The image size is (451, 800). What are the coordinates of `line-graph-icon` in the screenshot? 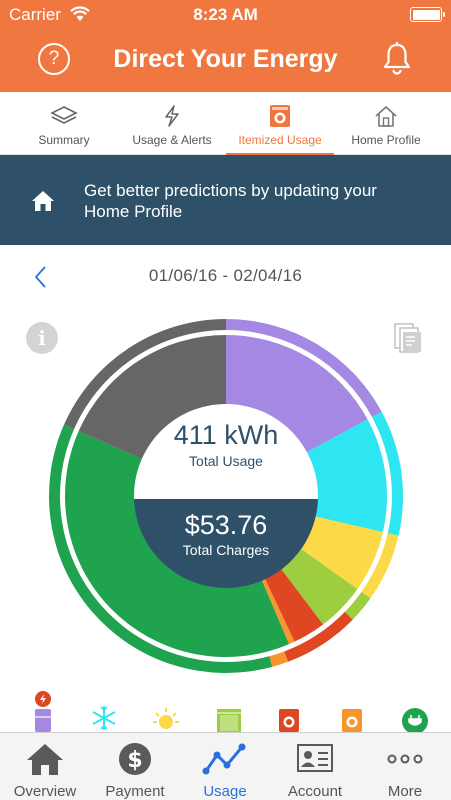 It's located at (225, 761).